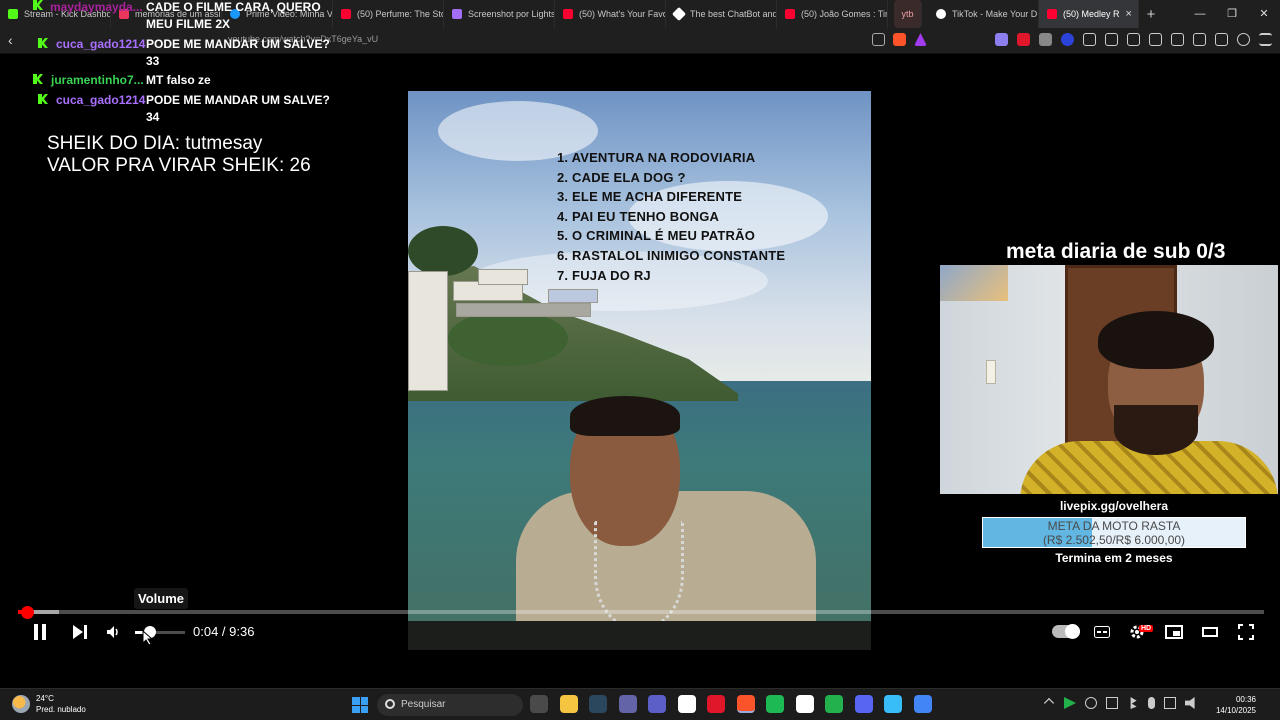 Image resolution: width=1280 pixels, height=720 pixels. Describe the element at coordinates (242, 631) in the screenshot. I see `total-time: 9:36` at that location.